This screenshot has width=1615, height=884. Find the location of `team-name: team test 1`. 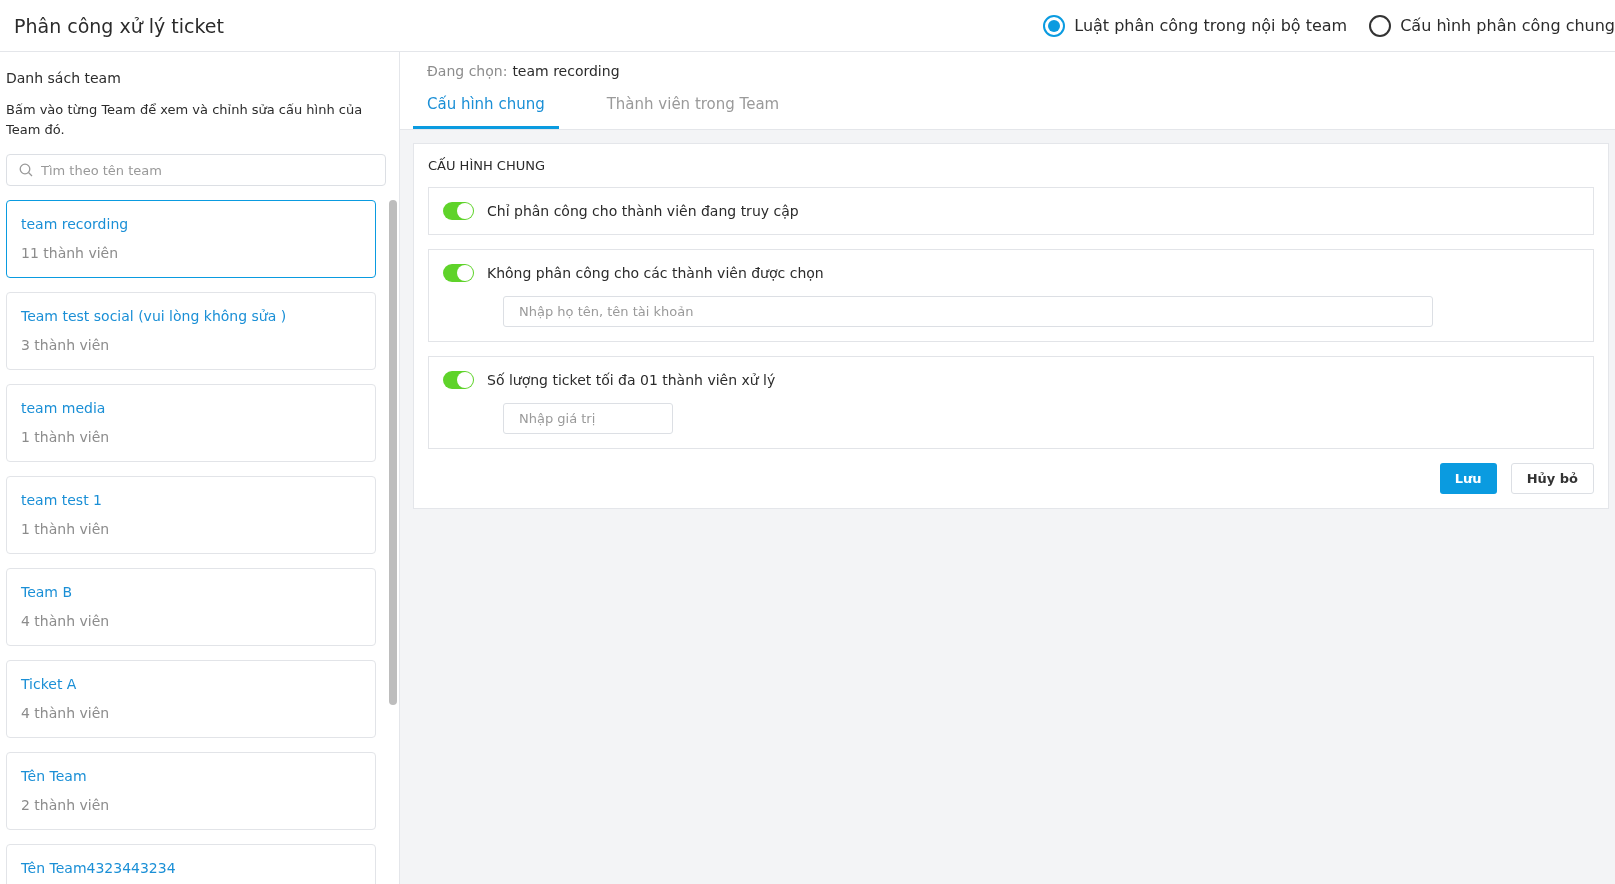

team-name: team test 1 is located at coordinates (62, 500).